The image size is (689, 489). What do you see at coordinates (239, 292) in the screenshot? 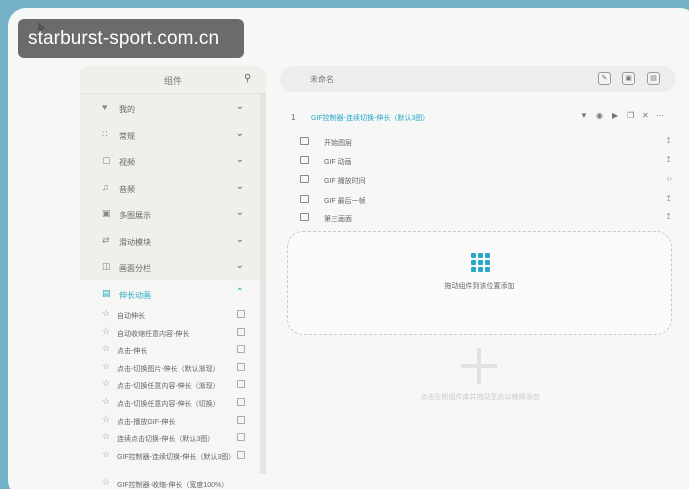
I see `chevron-up-icon: ⌃` at bounding box center [239, 292].